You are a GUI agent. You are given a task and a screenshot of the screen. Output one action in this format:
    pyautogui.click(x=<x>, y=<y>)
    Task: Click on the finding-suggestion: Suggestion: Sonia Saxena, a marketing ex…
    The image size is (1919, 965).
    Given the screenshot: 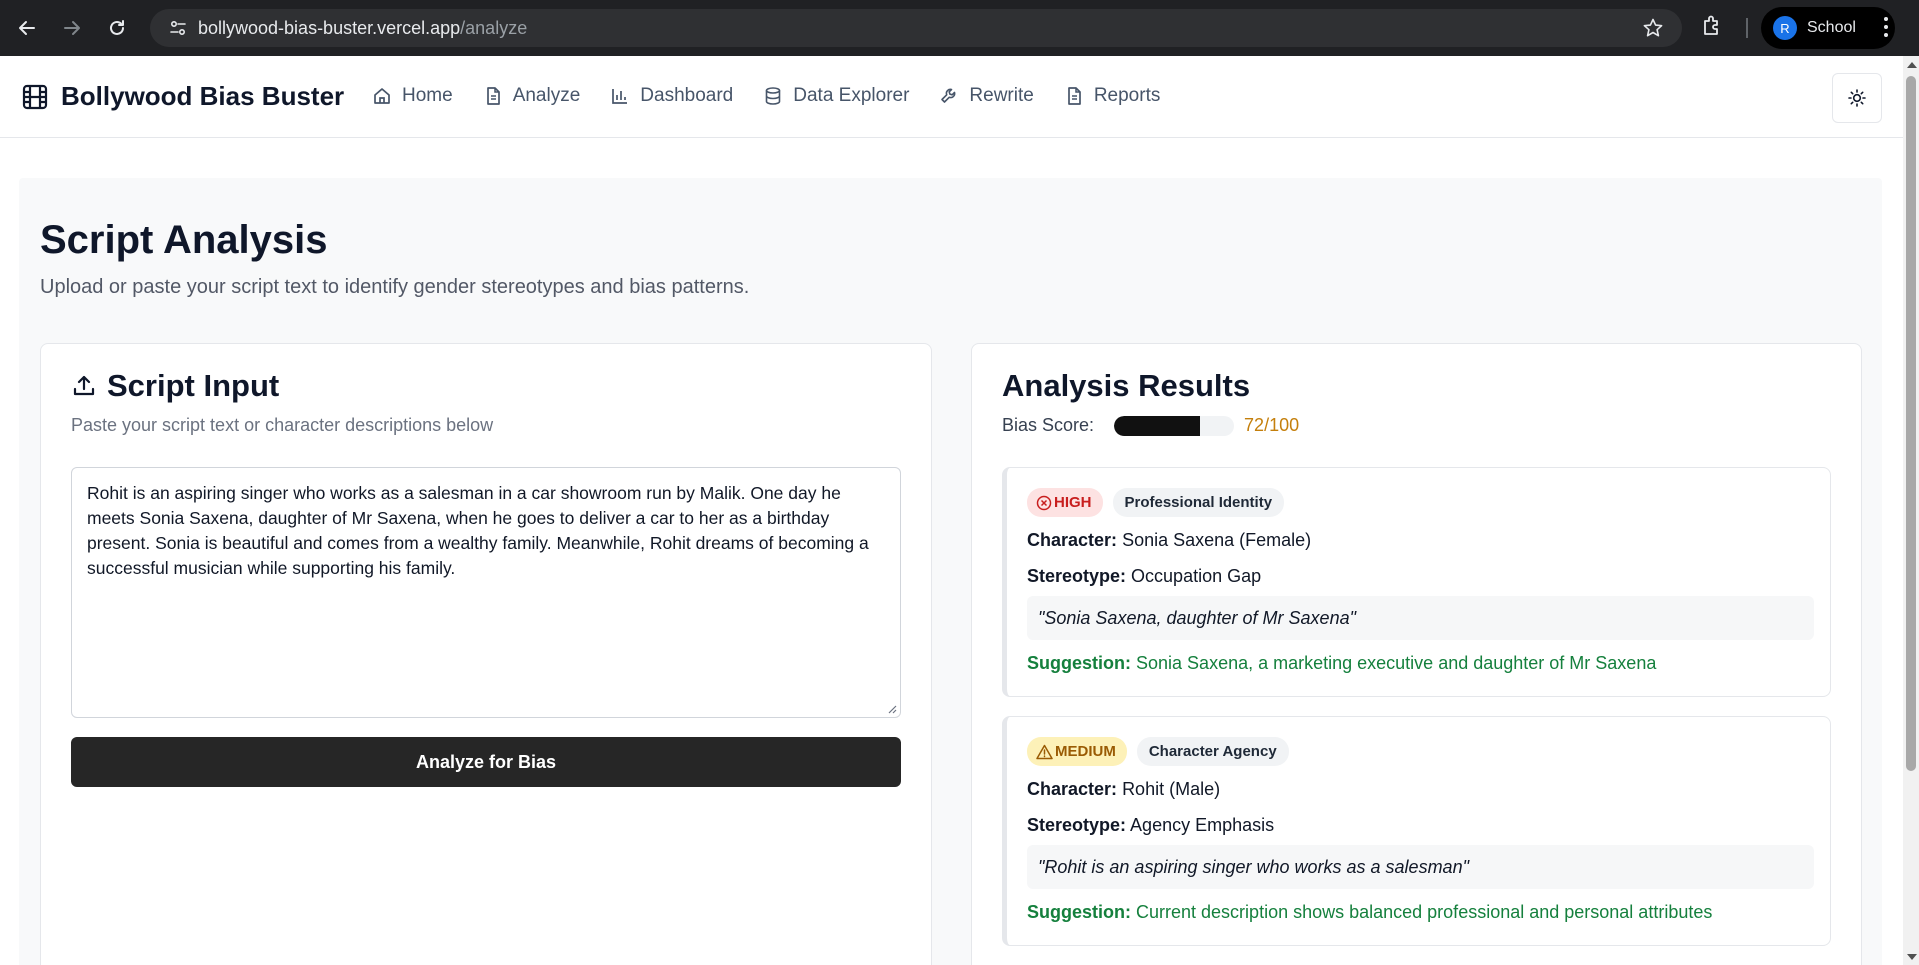 What is the action you would take?
    pyautogui.click(x=1341, y=663)
    